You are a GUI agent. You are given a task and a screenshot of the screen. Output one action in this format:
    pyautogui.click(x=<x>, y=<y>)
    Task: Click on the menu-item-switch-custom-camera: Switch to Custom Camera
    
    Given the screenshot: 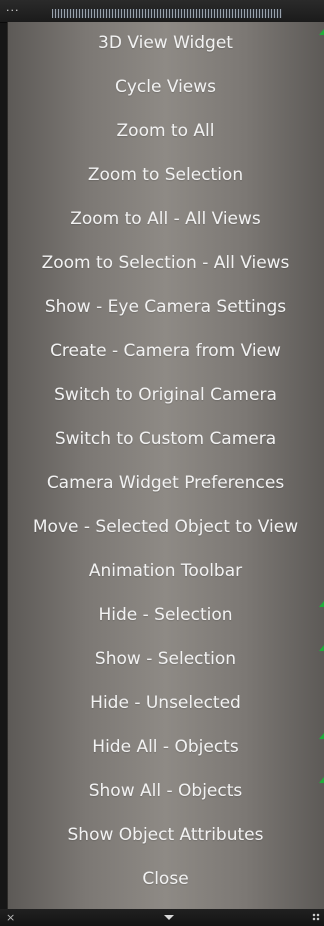 What is the action you would take?
    pyautogui.click(x=165, y=439)
    